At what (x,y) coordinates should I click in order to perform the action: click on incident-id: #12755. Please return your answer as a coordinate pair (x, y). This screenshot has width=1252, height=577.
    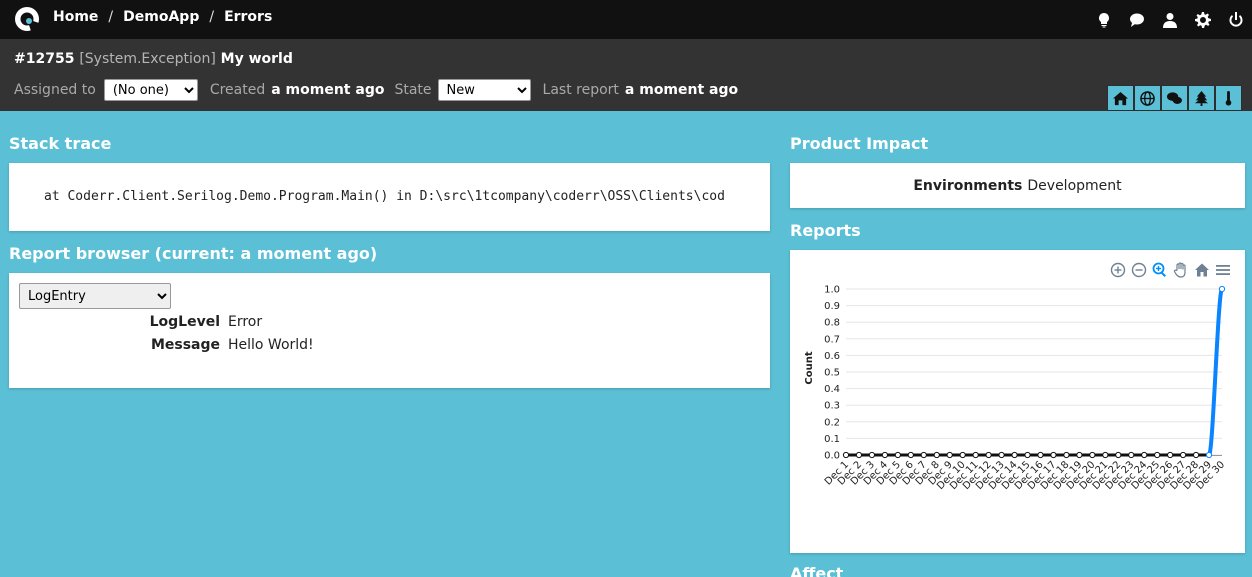
    Looking at the image, I should click on (44, 59).